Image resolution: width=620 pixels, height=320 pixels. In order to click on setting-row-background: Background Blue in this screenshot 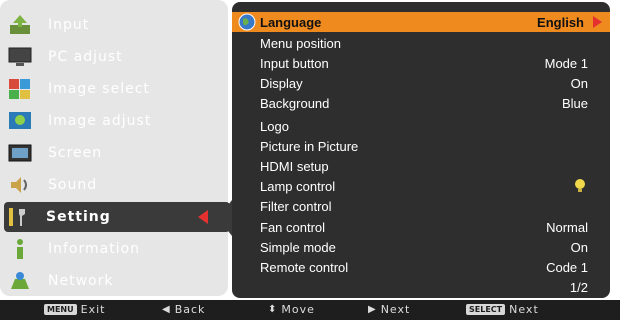, I will do `click(421, 103)`.